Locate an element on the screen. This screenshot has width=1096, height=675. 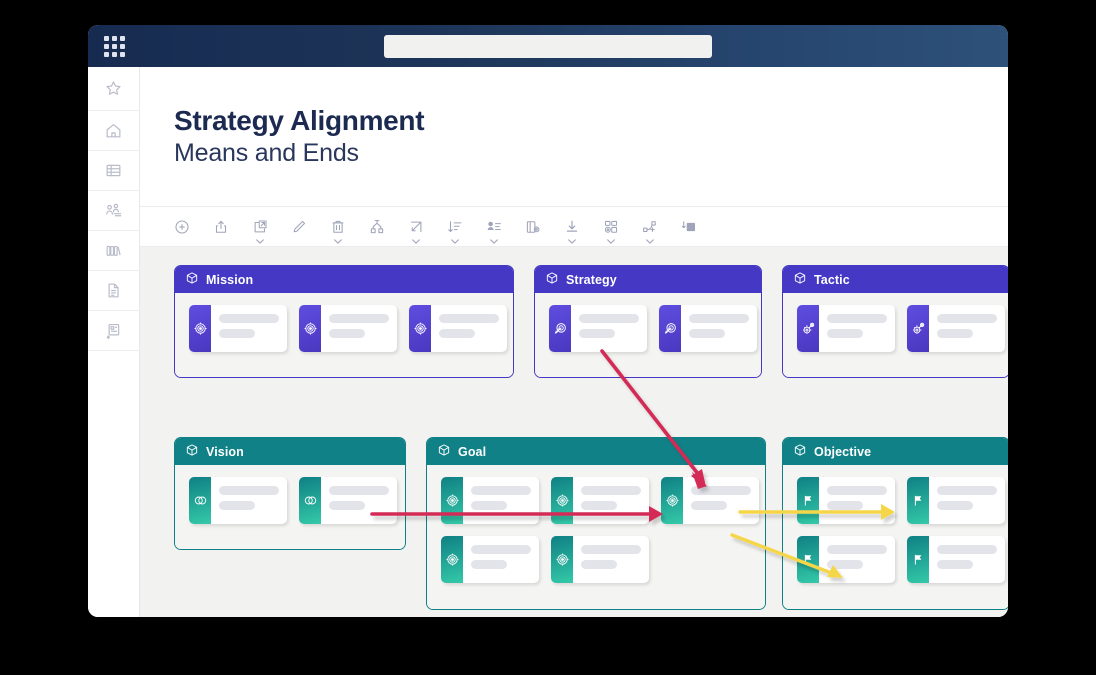
sidebar-item-documents is located at coordinates (113, 291).